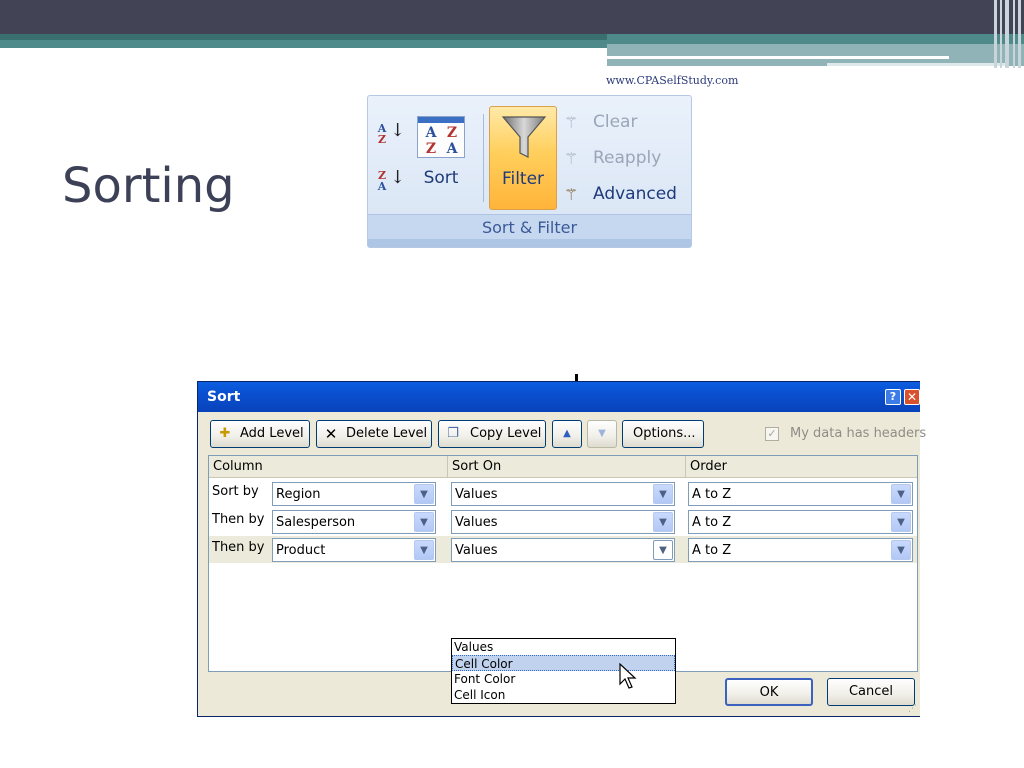 The width and height of the screenshot is (1024, 768). I want to click on dialog-titlebar: Sort ? ✕, so click(559, 397).